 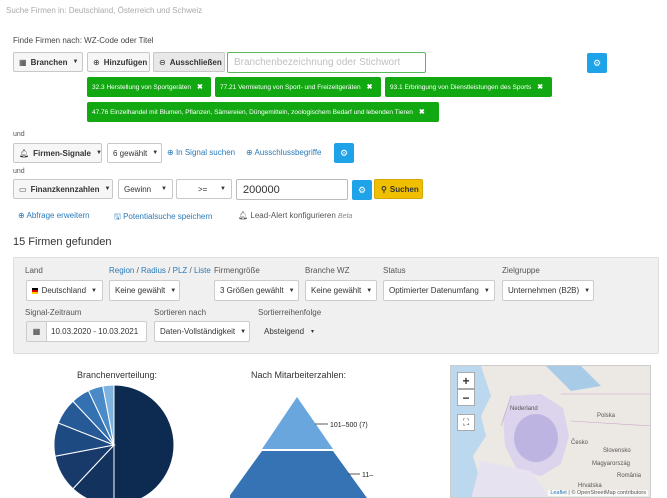 What do you see at coordinates (466, 380) in the screenshot?
I see `zoom-in-button: +` at bounding box center [466, 380].